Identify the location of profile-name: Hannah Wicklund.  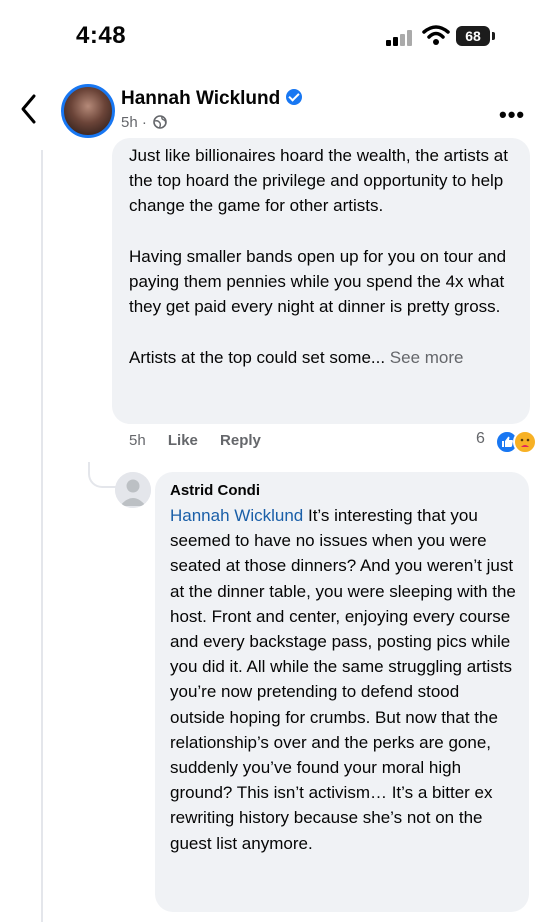
(212, 99).